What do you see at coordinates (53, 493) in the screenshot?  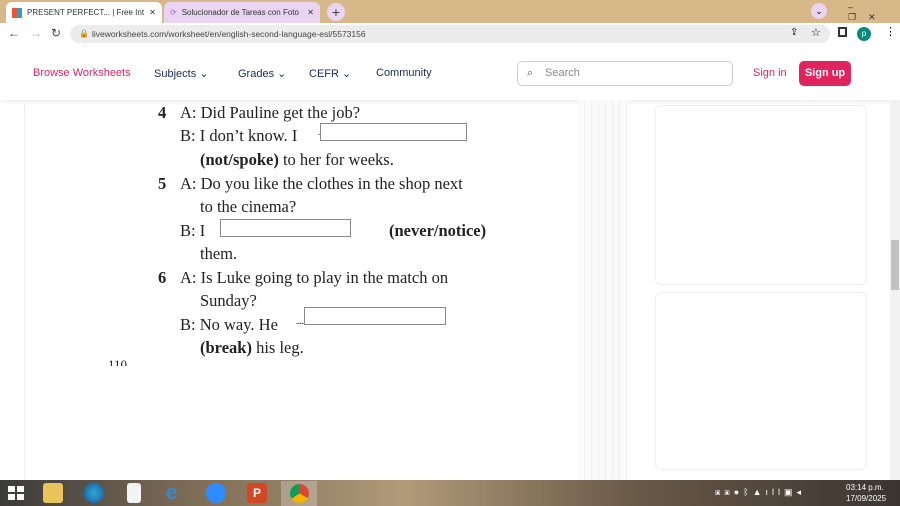 I see `file-explorer-icon` at bounding box center [53, 493].